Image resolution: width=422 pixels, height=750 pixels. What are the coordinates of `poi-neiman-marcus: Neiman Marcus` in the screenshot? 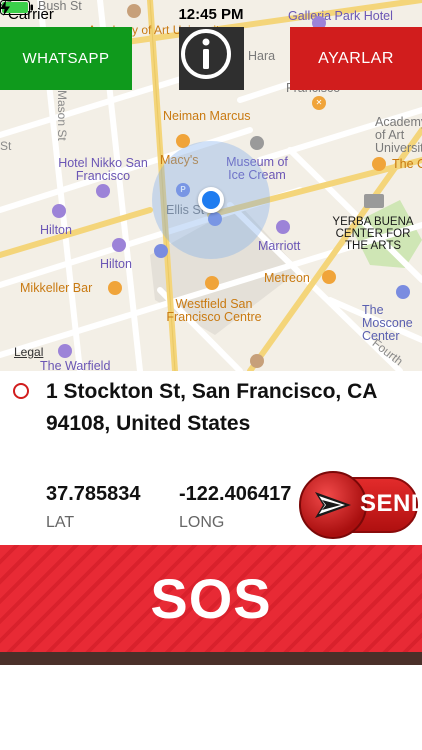 It's located at (207, 116).